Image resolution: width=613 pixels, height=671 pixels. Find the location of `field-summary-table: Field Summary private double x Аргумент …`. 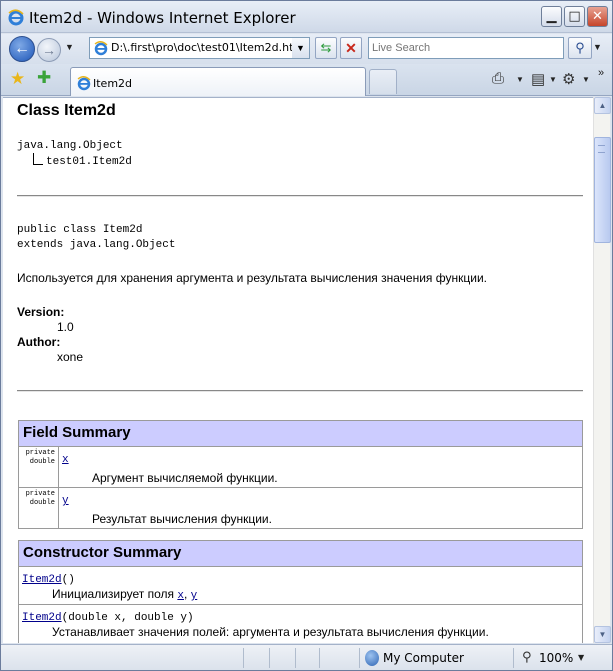

field-summary-table: Field Summary private double x Аргумент … is located at coordinates (300, 474).